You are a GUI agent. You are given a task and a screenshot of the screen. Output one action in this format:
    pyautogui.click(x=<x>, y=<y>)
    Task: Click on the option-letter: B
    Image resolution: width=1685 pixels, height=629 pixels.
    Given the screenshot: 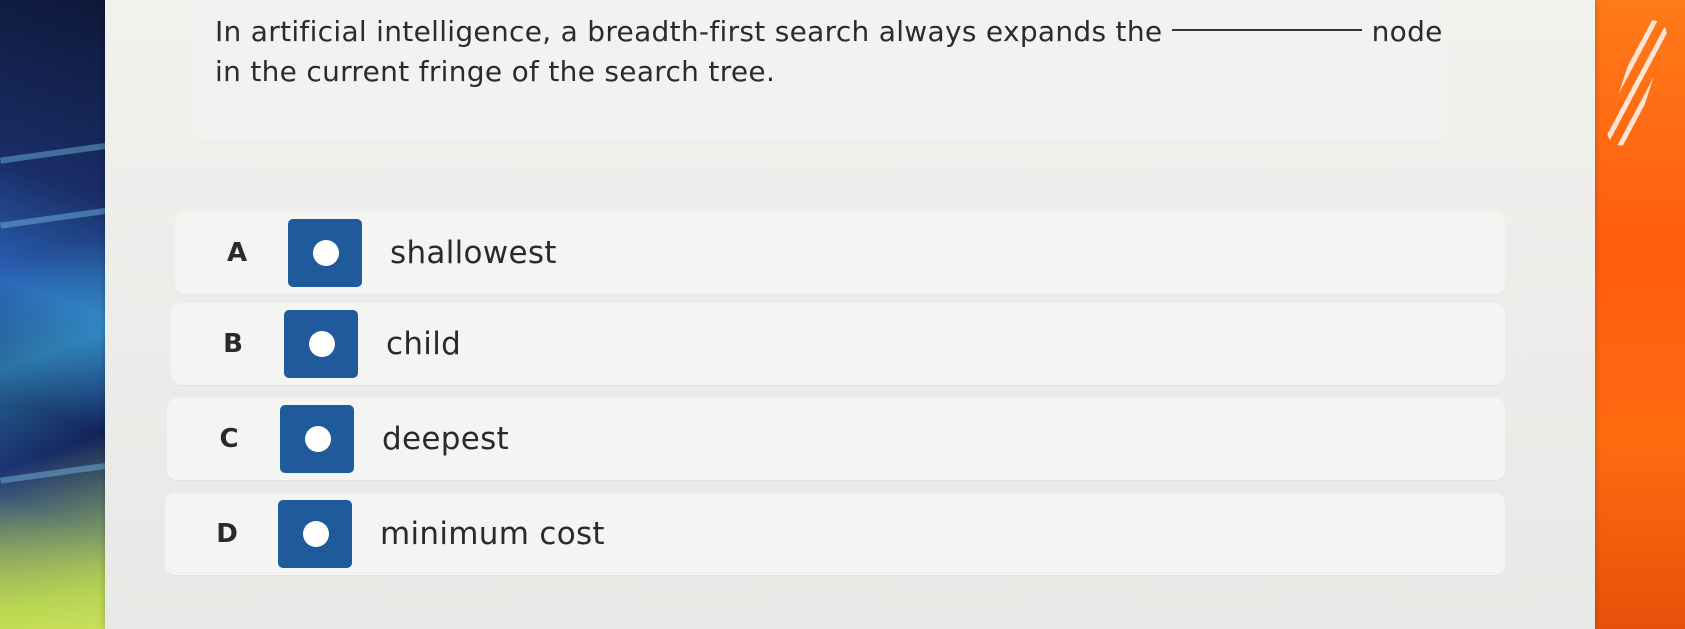 What is the action you would take?
    pyautogui.click(x=233, y=344)
    